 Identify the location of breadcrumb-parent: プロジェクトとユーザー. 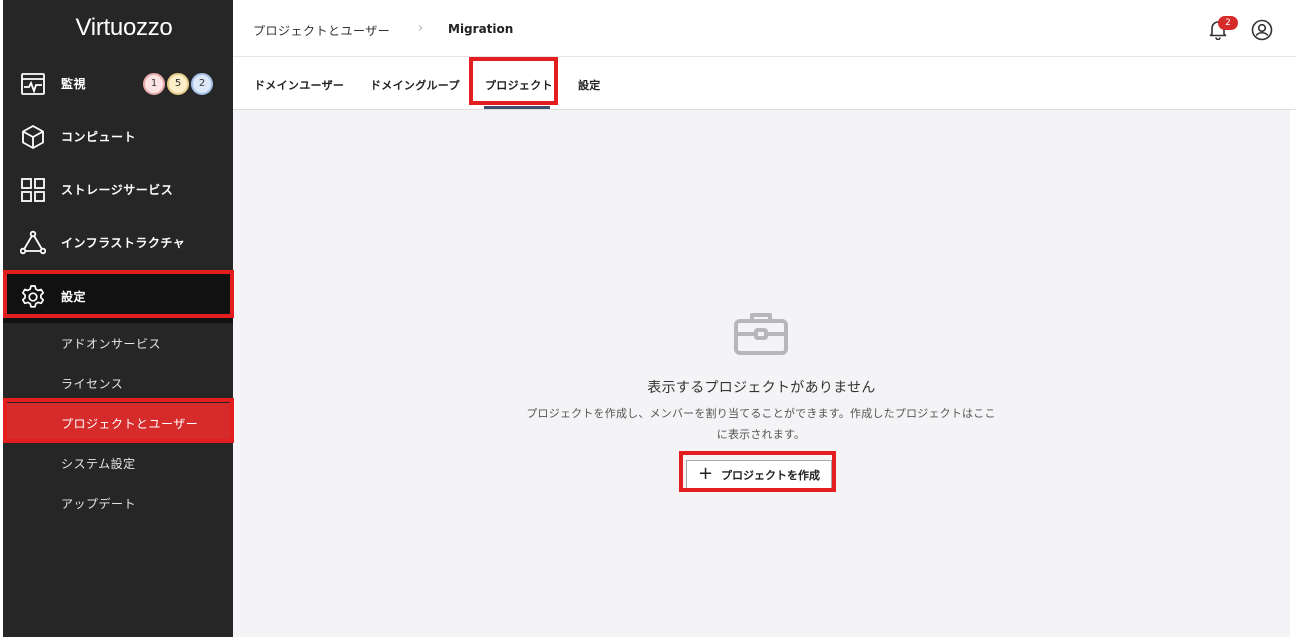
(321, 30).